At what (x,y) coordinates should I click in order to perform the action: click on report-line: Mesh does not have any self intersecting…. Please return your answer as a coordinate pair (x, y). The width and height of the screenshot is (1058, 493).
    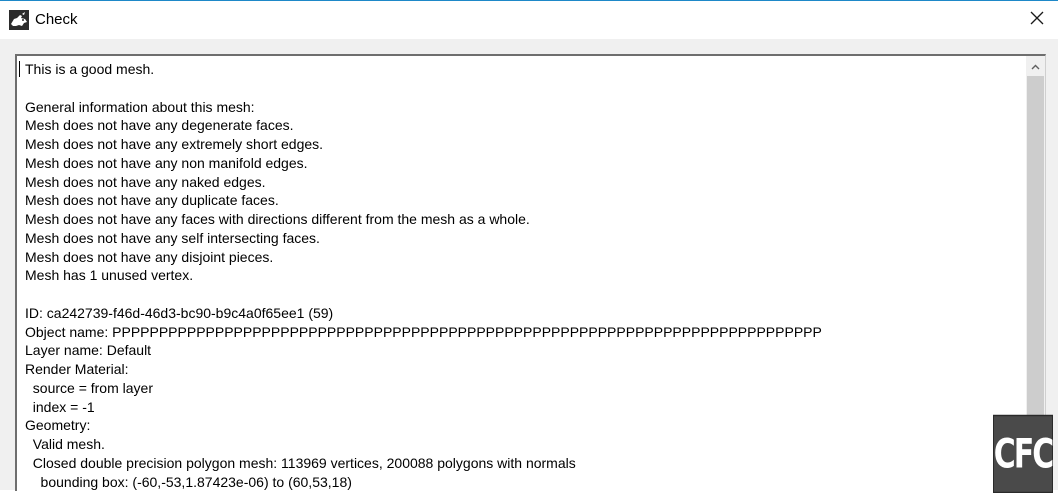
    Looking at the image, I should click on (172, 237).